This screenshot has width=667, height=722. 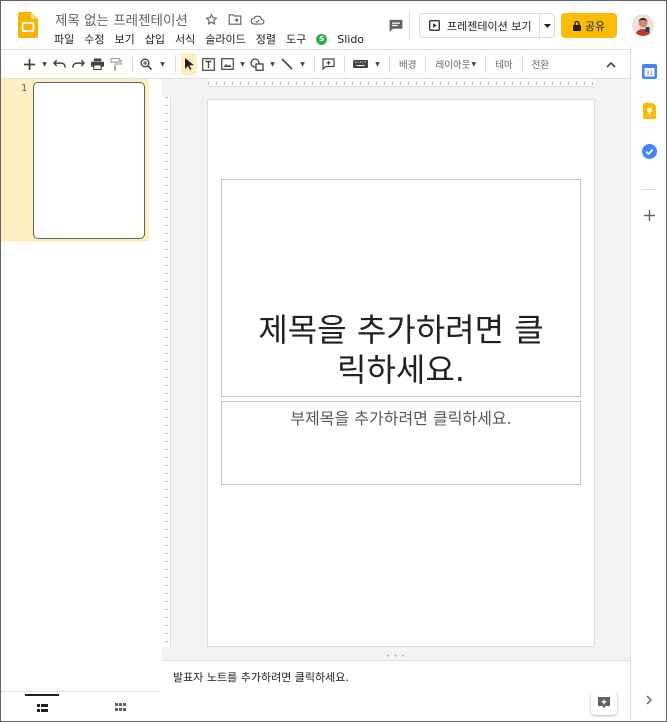 I want to click on theme-button: 테마, so click(x=503, y=64).